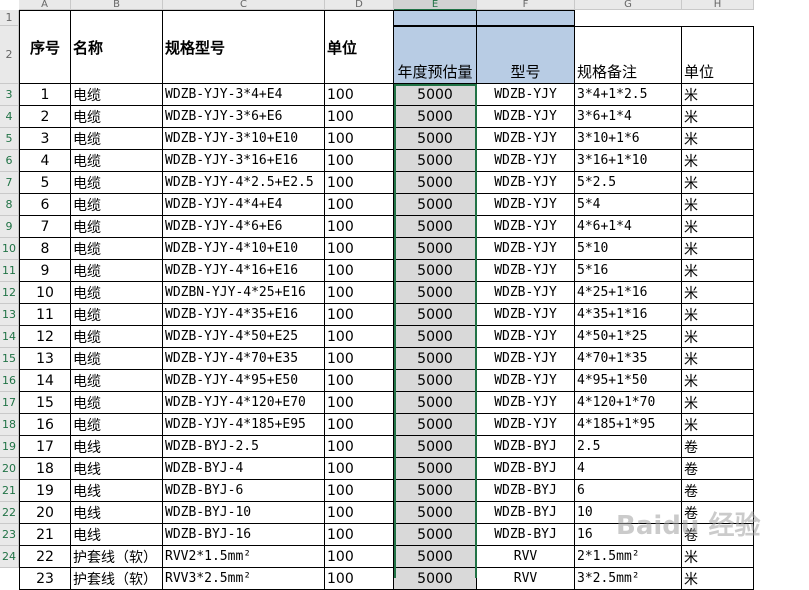 The width and height of the screenshot is (809, 590). I want to click on cell-b-3: 电缆, so click(117, 95).